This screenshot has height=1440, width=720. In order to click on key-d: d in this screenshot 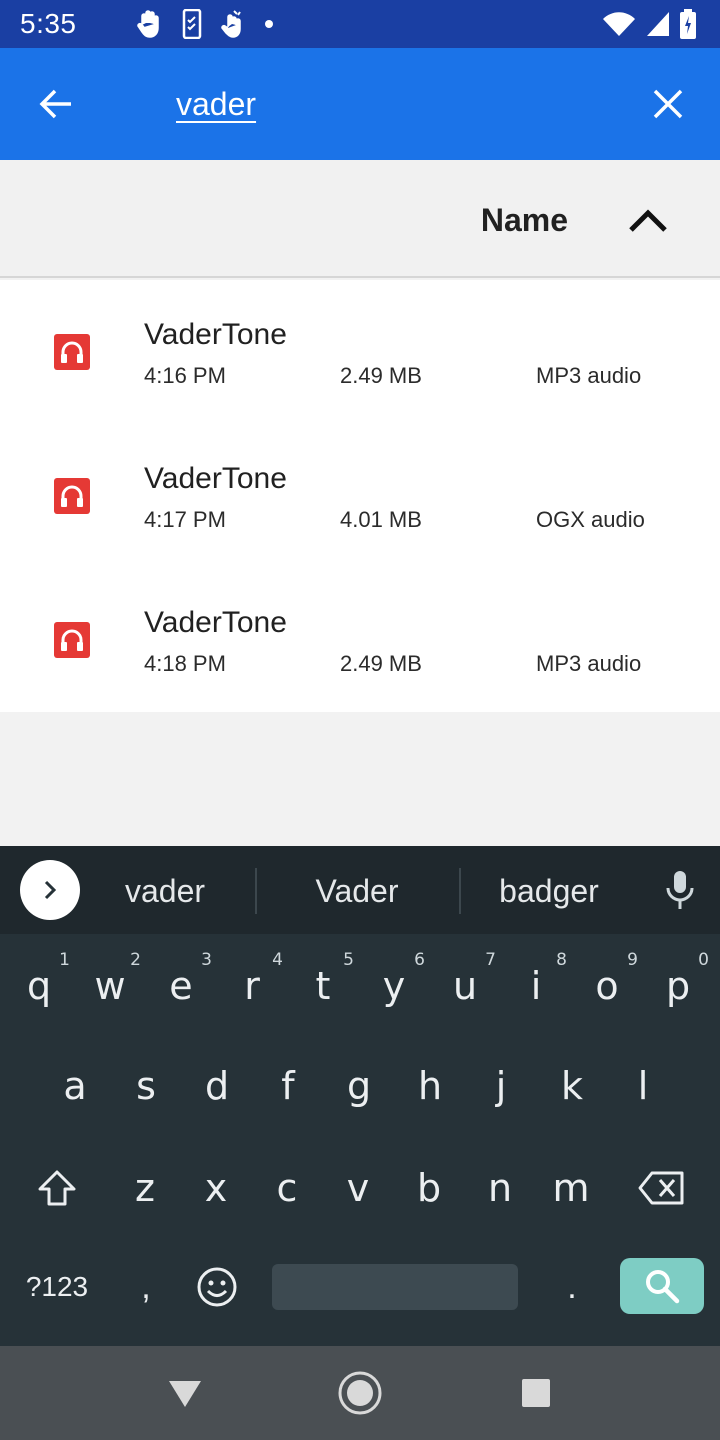, I will do `click(217, 1086)`.